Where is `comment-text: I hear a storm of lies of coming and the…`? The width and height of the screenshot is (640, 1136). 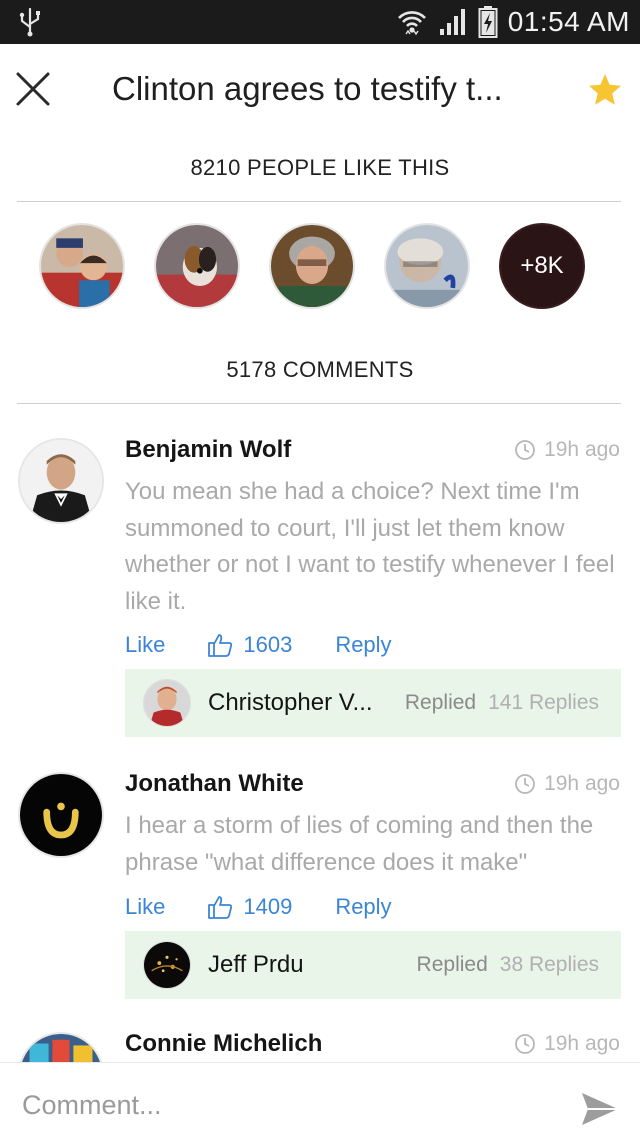 comment-text: I hear a storm of lies of coming and the… is located at coordinates (359, 844).